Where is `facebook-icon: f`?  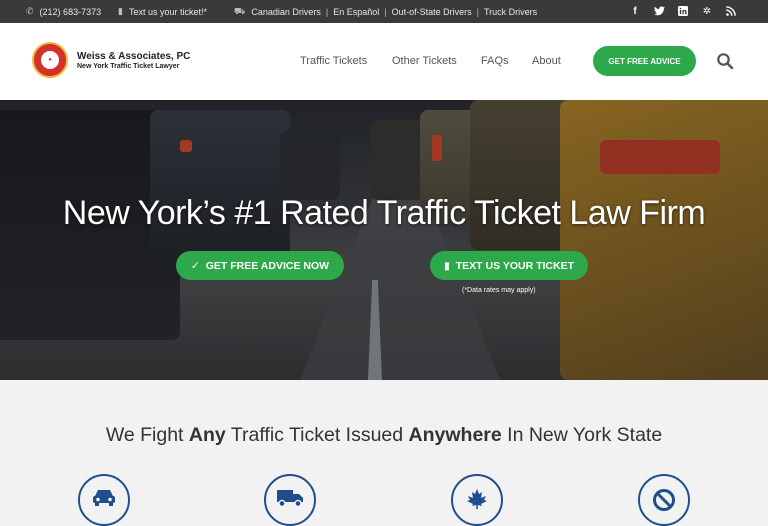
facebook-icon: f is located at coordinates (635, 11).